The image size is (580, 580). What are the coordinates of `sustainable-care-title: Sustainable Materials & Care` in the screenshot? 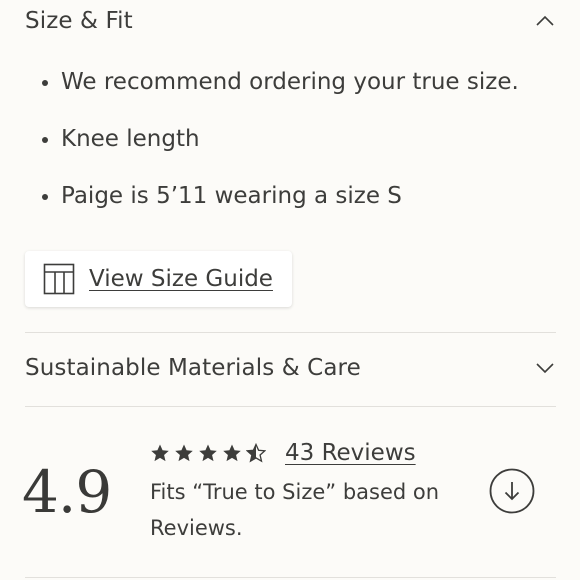 It's located at (193, 368).